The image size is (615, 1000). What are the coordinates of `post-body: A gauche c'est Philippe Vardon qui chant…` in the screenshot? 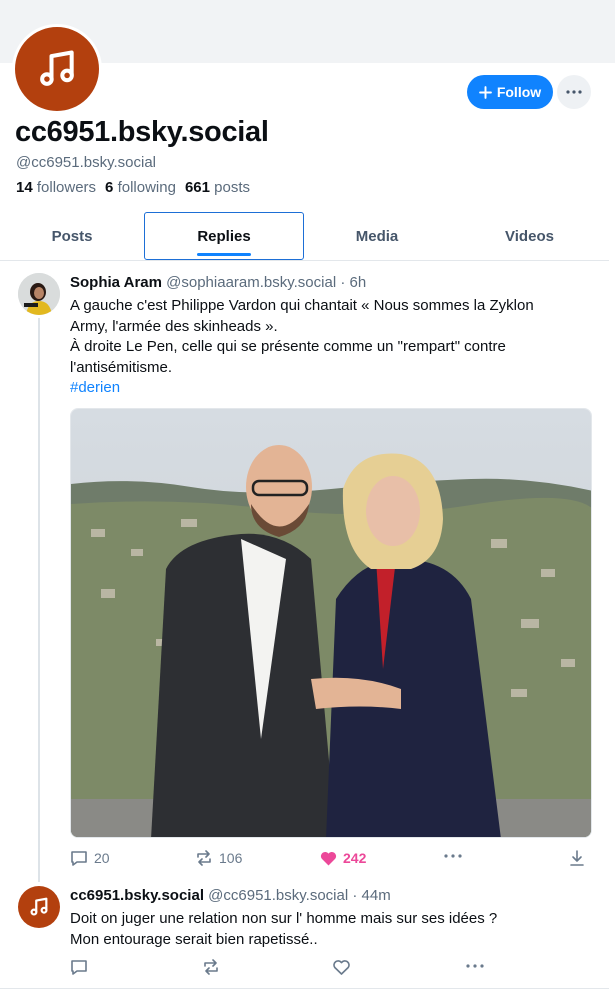 It's located at (302, 347).